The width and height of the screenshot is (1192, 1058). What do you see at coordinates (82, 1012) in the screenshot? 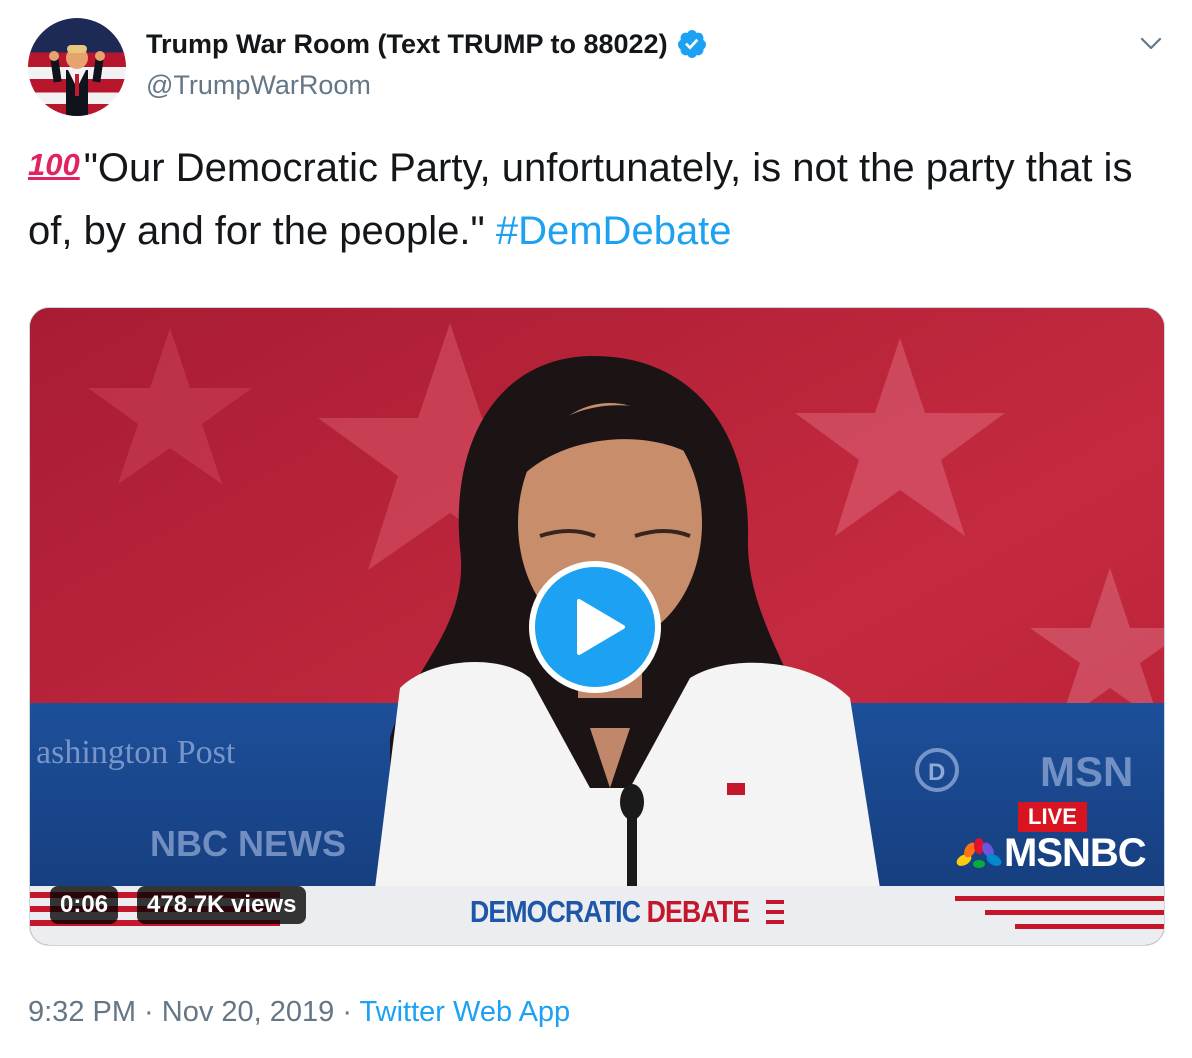
I see `tweet-time: 9:32 PM` at bounding box center [82, 1012].